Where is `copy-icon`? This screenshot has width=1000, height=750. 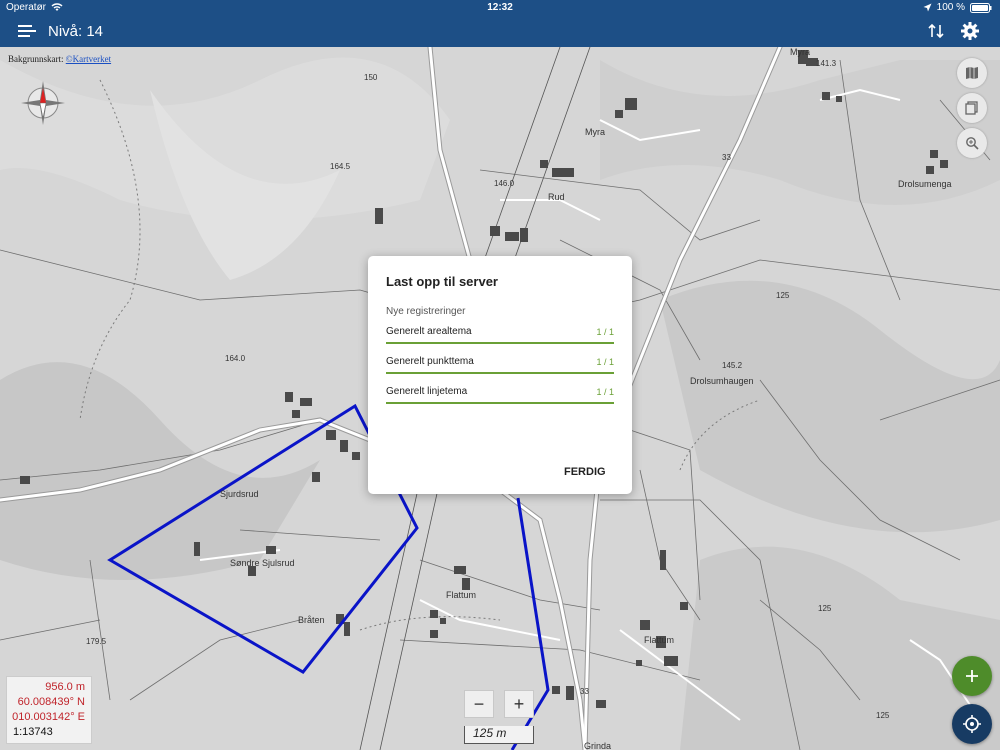
copy-icon is located at coordinates (971, 108).